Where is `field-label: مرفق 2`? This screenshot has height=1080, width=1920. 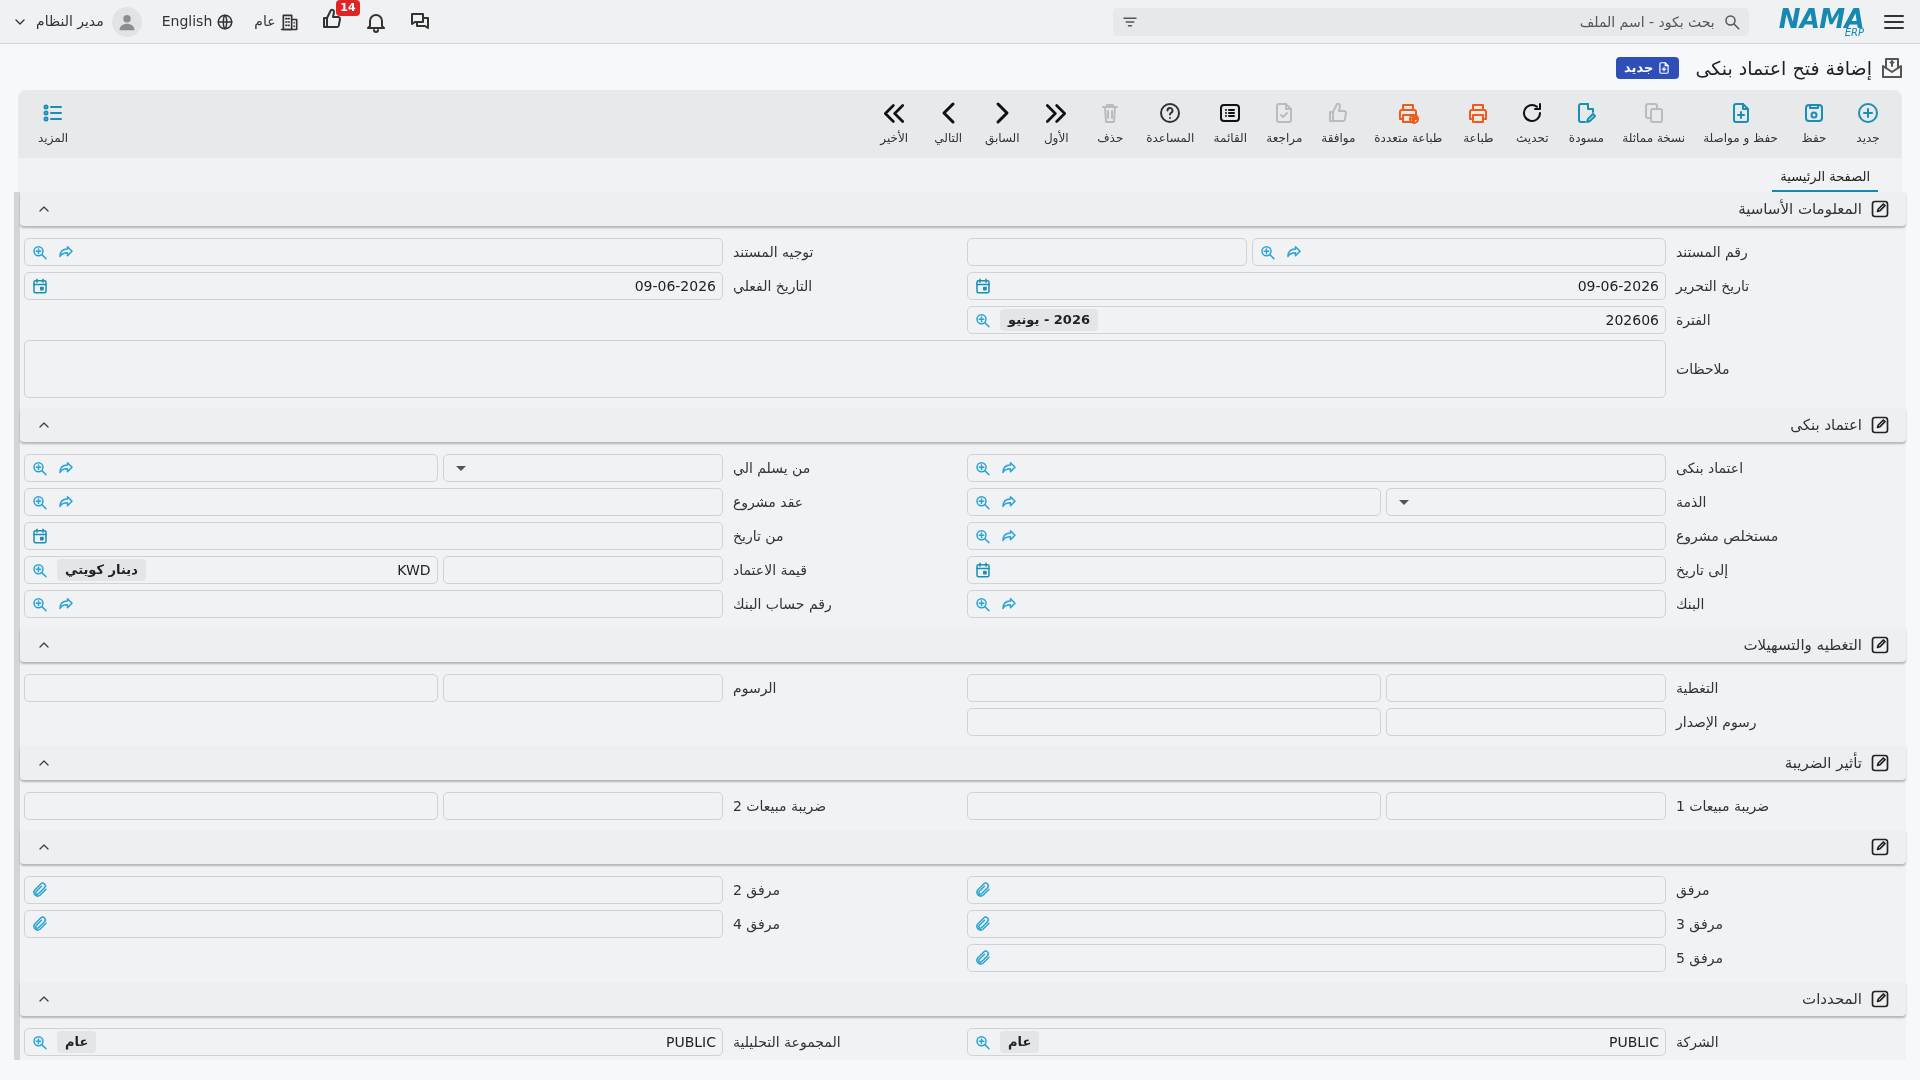
field-label: مرفق 2 is located at coordinates (756, 890).